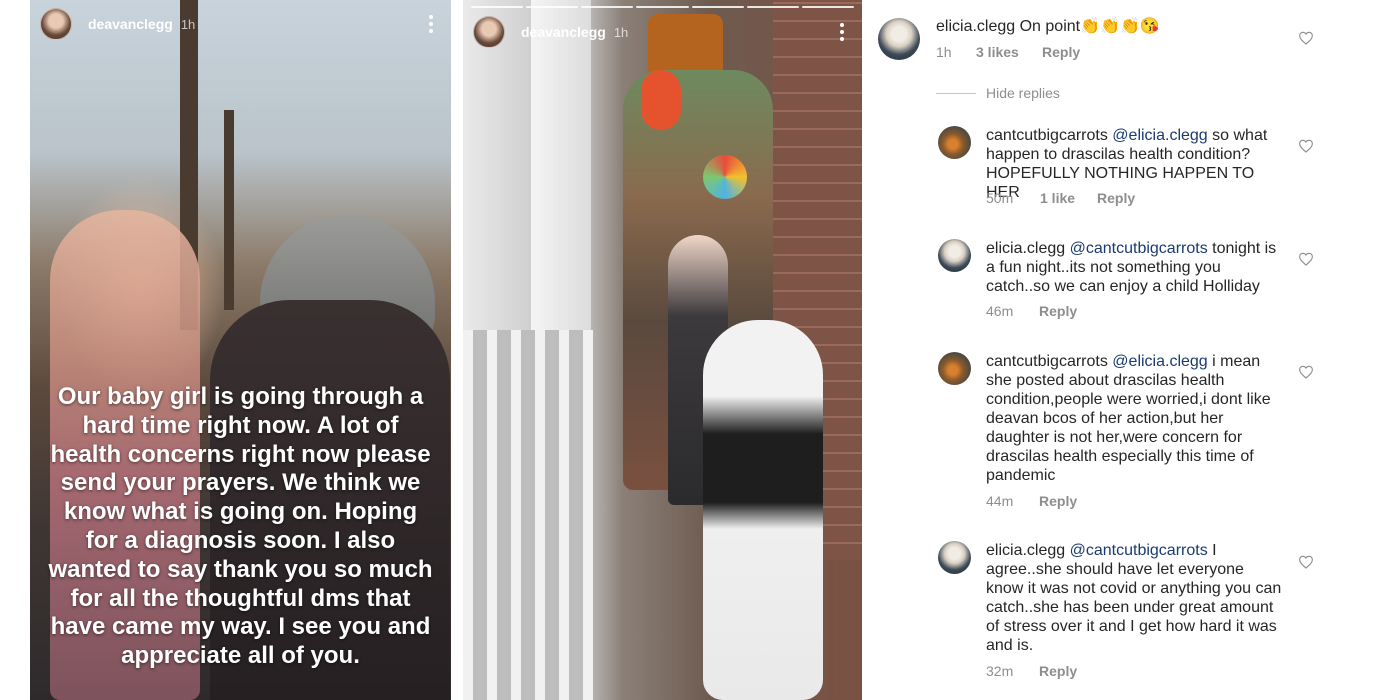 This screenshot has height=700, width=1400. Describe the element at coordinates (956, 93) in the screenshot. I see `divider` at that location.